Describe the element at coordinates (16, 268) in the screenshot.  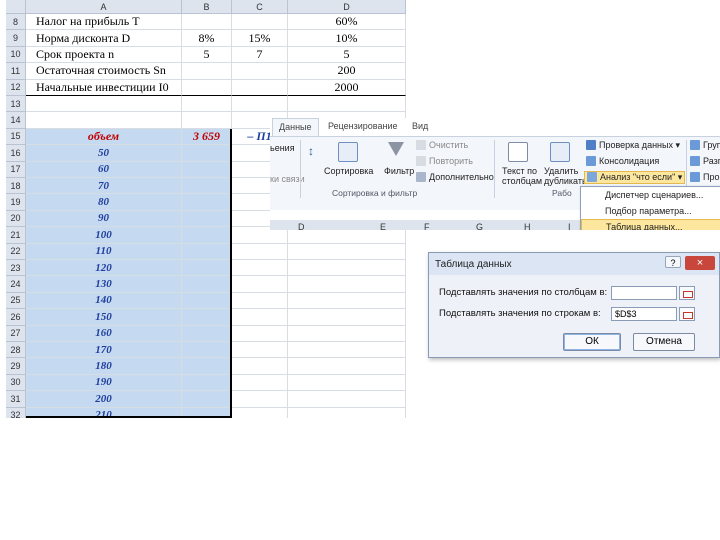
I see `row-number: 23` at that location.